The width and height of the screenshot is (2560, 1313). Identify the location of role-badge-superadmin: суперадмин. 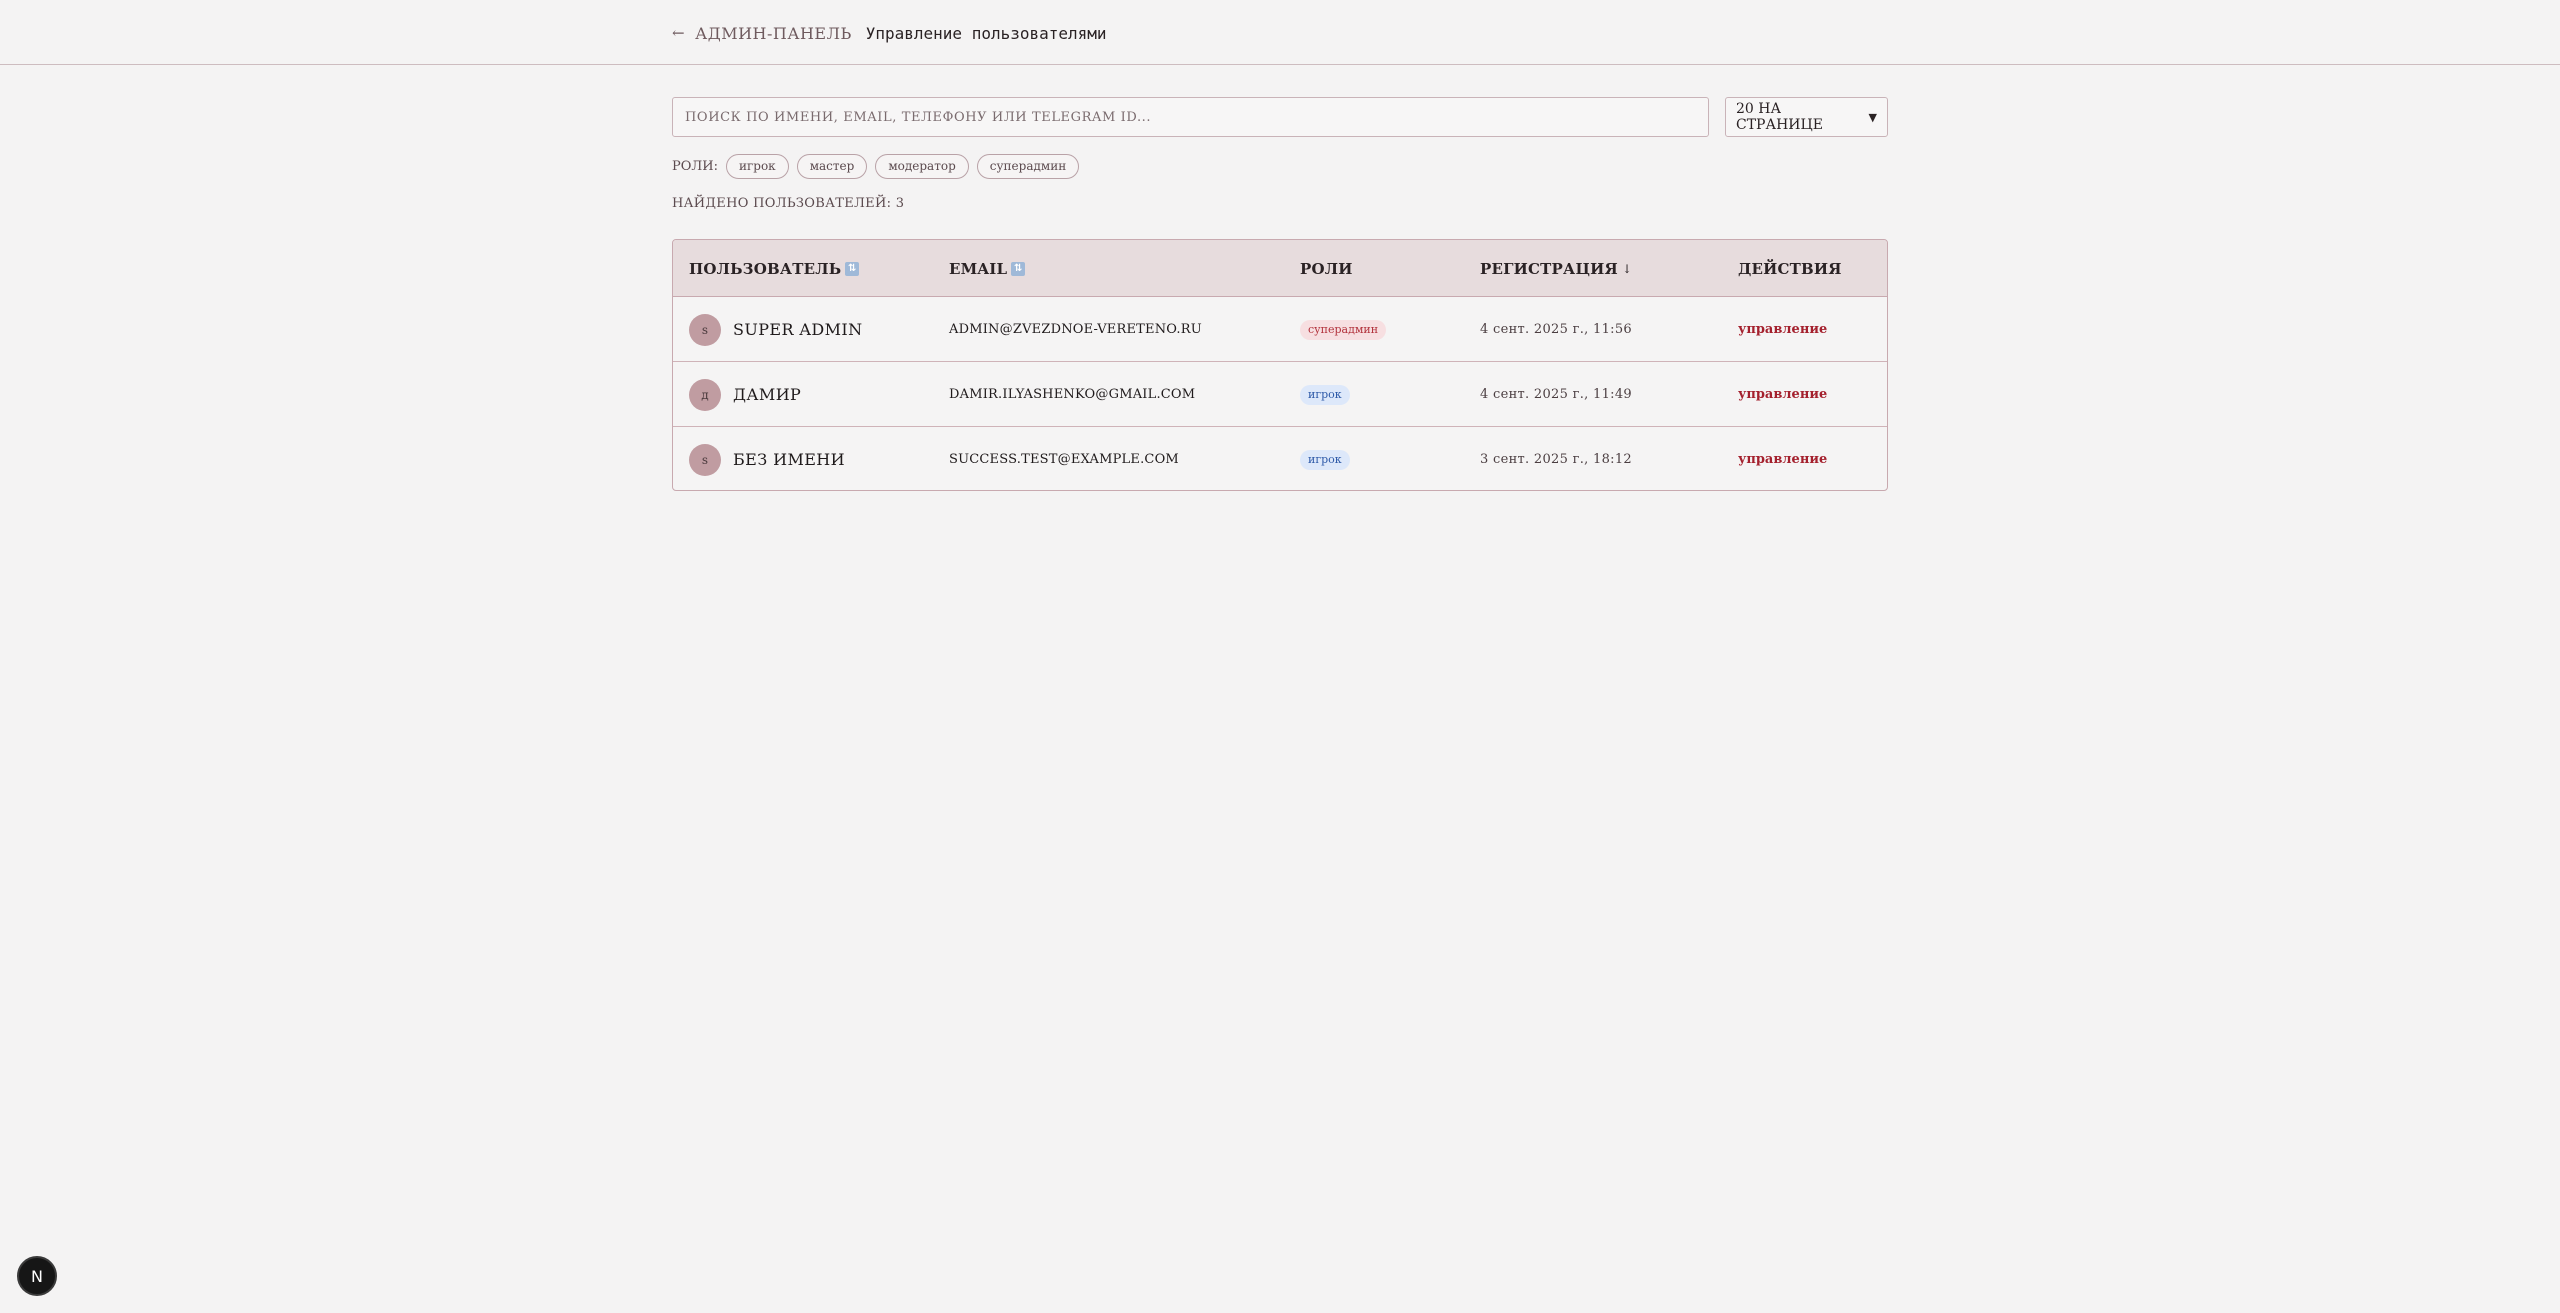
(1343, 329).